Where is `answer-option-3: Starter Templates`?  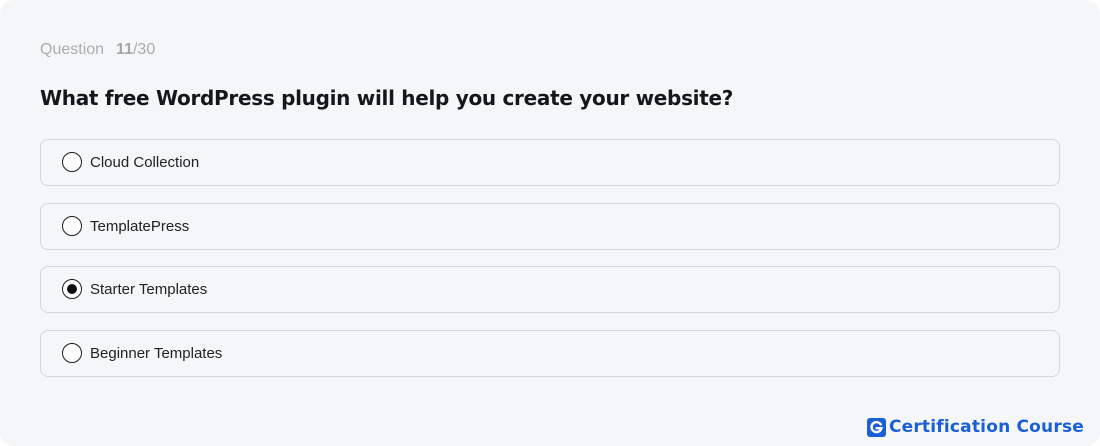 answer-option-3: Starter Templates is located at coordinates (550, 289).